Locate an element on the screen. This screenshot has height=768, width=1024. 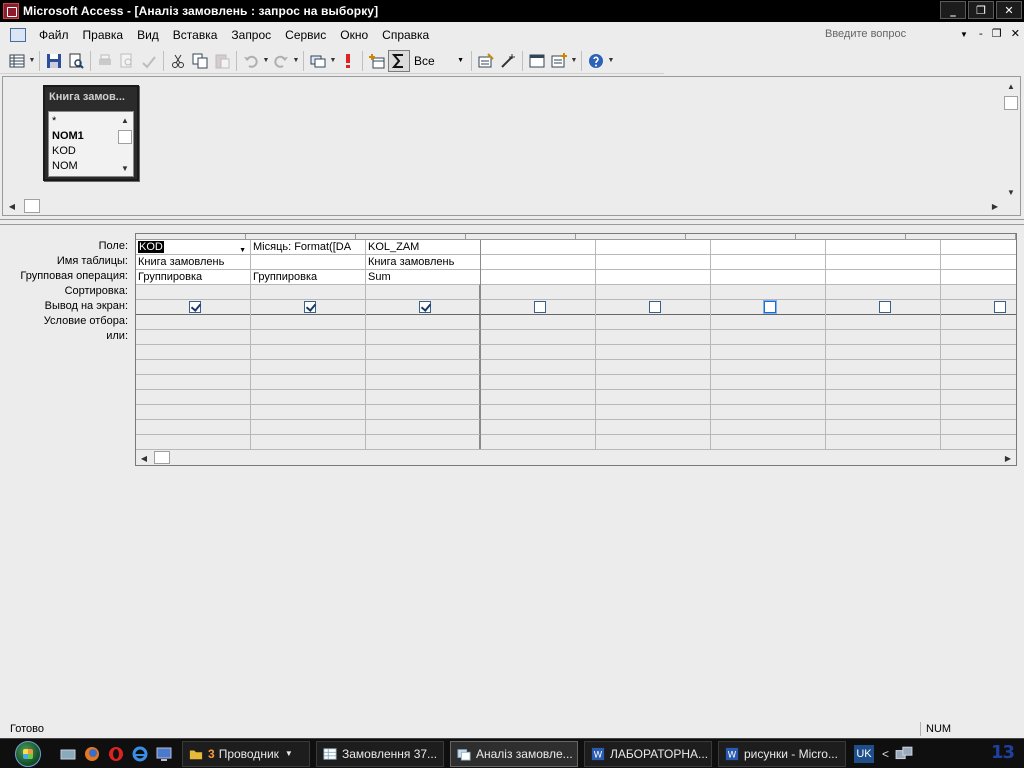
query-type-button is located at coordinates (318, 61).